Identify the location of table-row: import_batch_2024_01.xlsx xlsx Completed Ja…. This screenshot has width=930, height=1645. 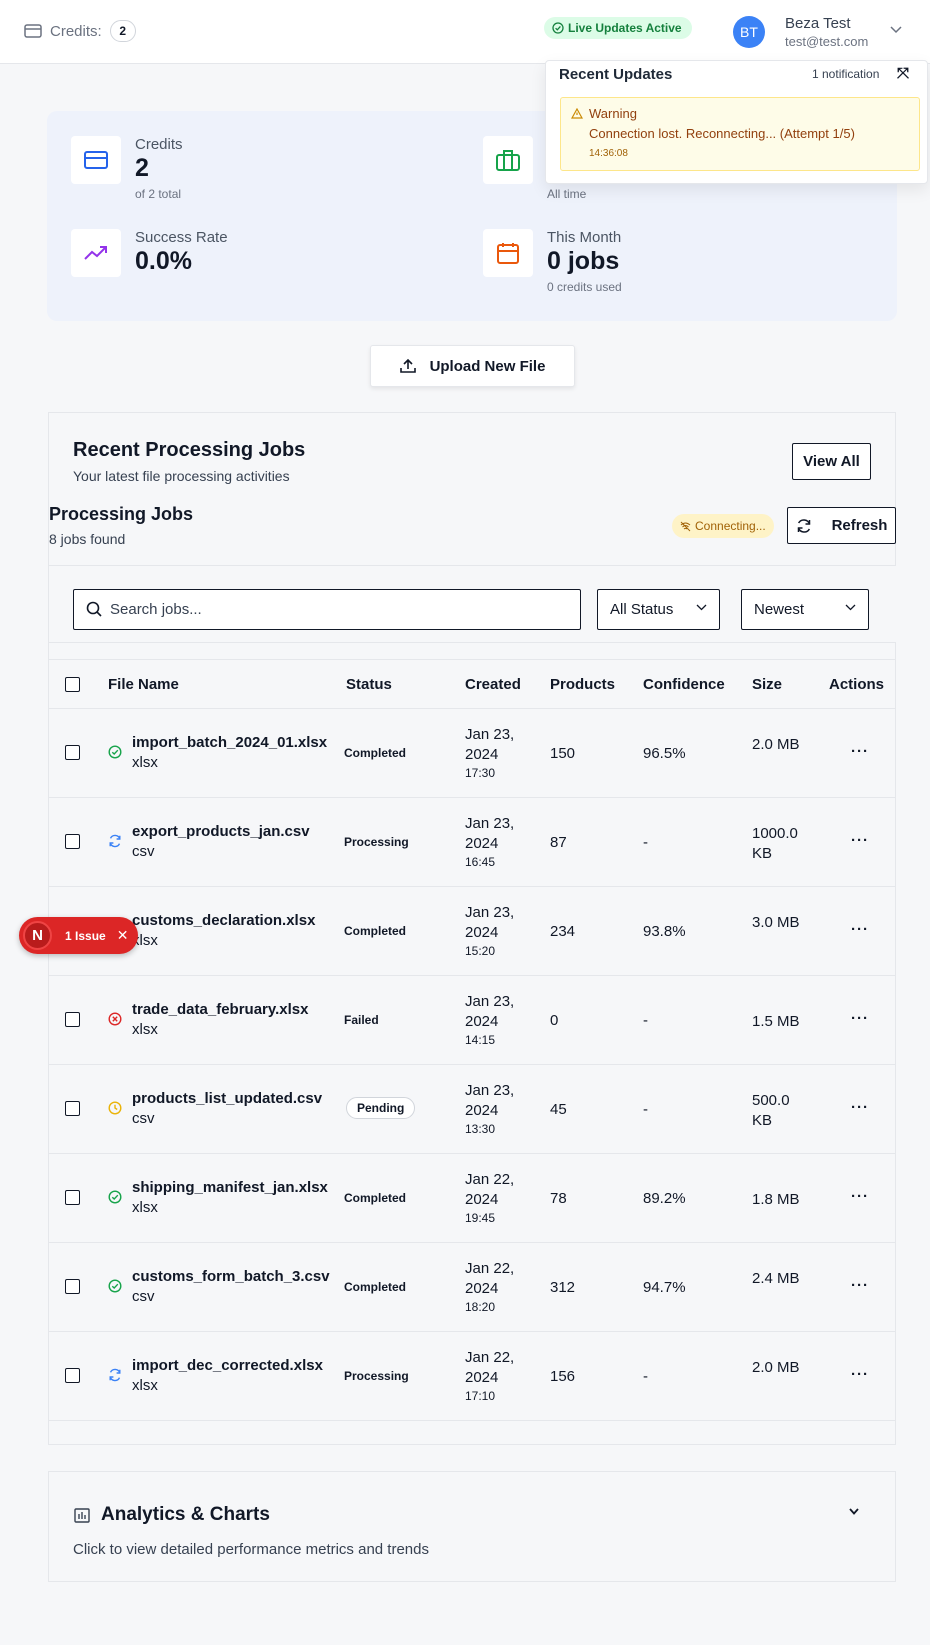
(472, 753).